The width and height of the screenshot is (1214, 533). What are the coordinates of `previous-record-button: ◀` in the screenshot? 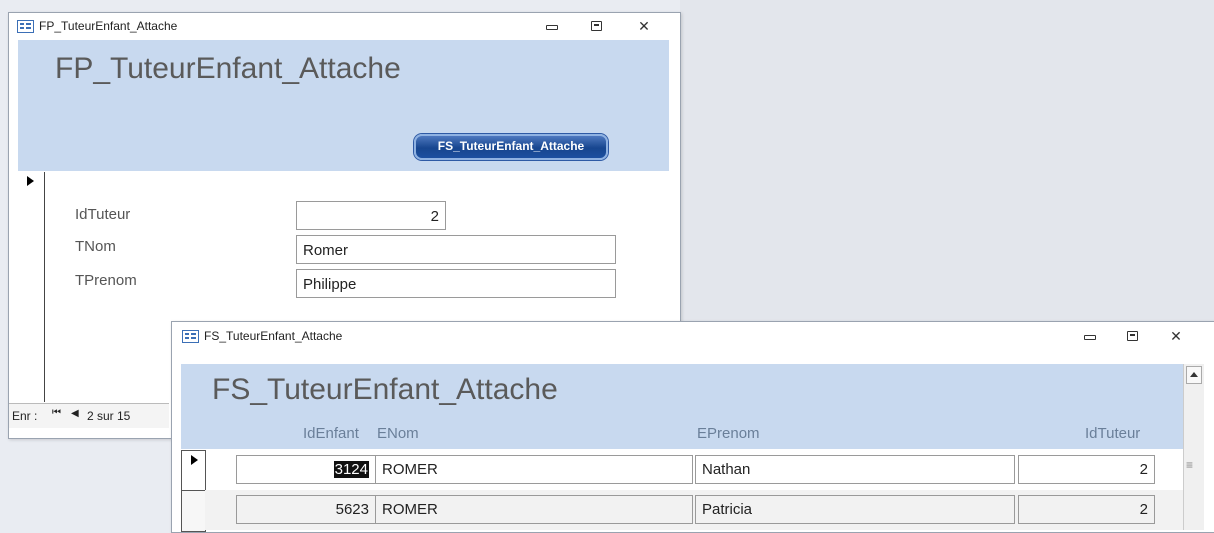 It's located at (75, 413).